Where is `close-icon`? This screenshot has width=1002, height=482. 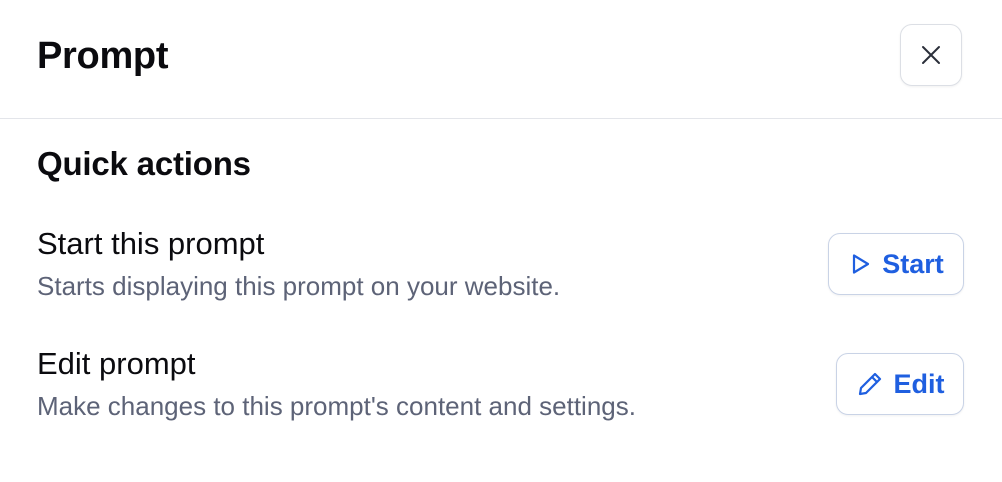
close-icon is located at coordinates (931, 55).